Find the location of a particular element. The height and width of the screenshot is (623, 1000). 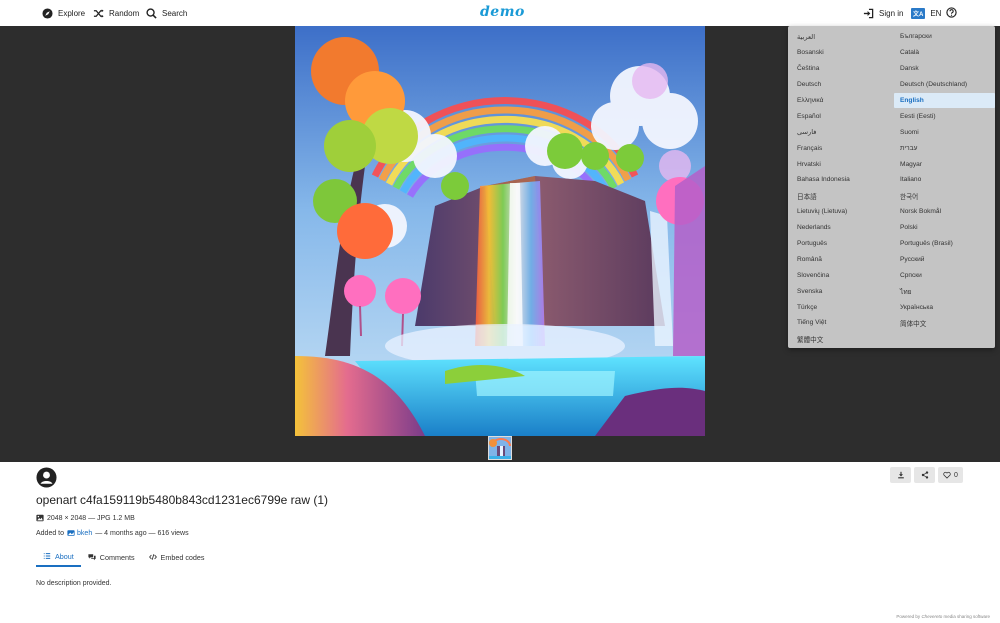

share-icon is located at coordinates (924, 475).